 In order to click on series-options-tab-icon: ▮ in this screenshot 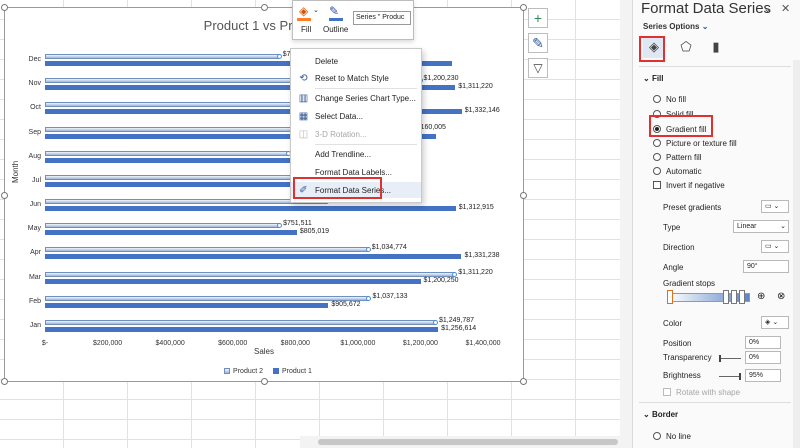, I will do `click(716, 47)`.